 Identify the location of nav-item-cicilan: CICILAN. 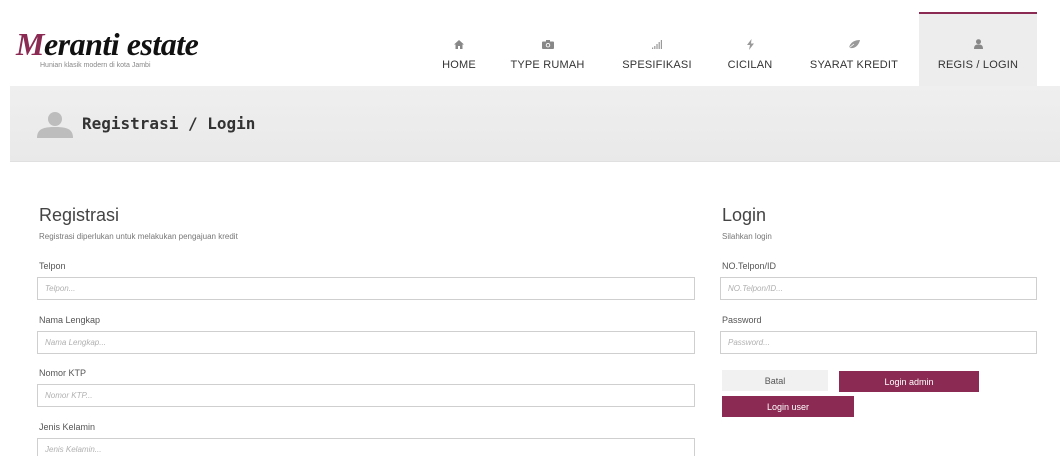
(750, 49).